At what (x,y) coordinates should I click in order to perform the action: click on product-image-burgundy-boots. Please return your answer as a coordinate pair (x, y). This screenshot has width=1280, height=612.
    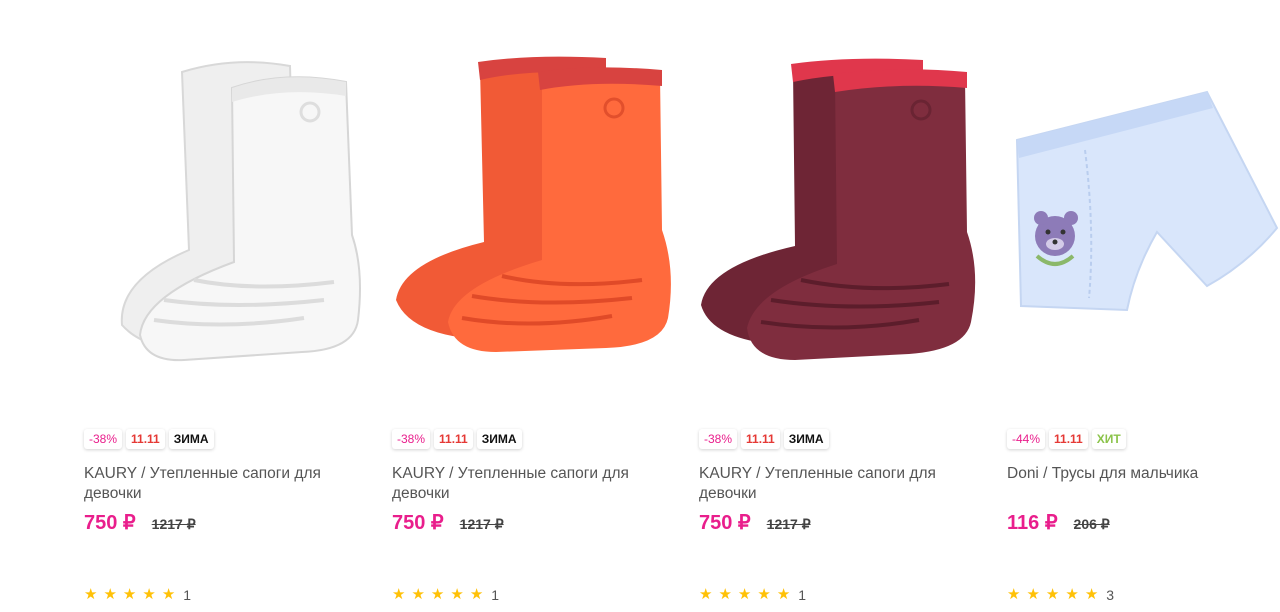
    Looking at the image, I should click on (839, 205).